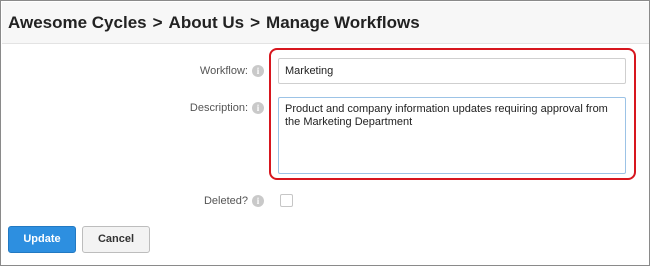  I want to click on breadcrumb-section: About Us, so click(207, 22).